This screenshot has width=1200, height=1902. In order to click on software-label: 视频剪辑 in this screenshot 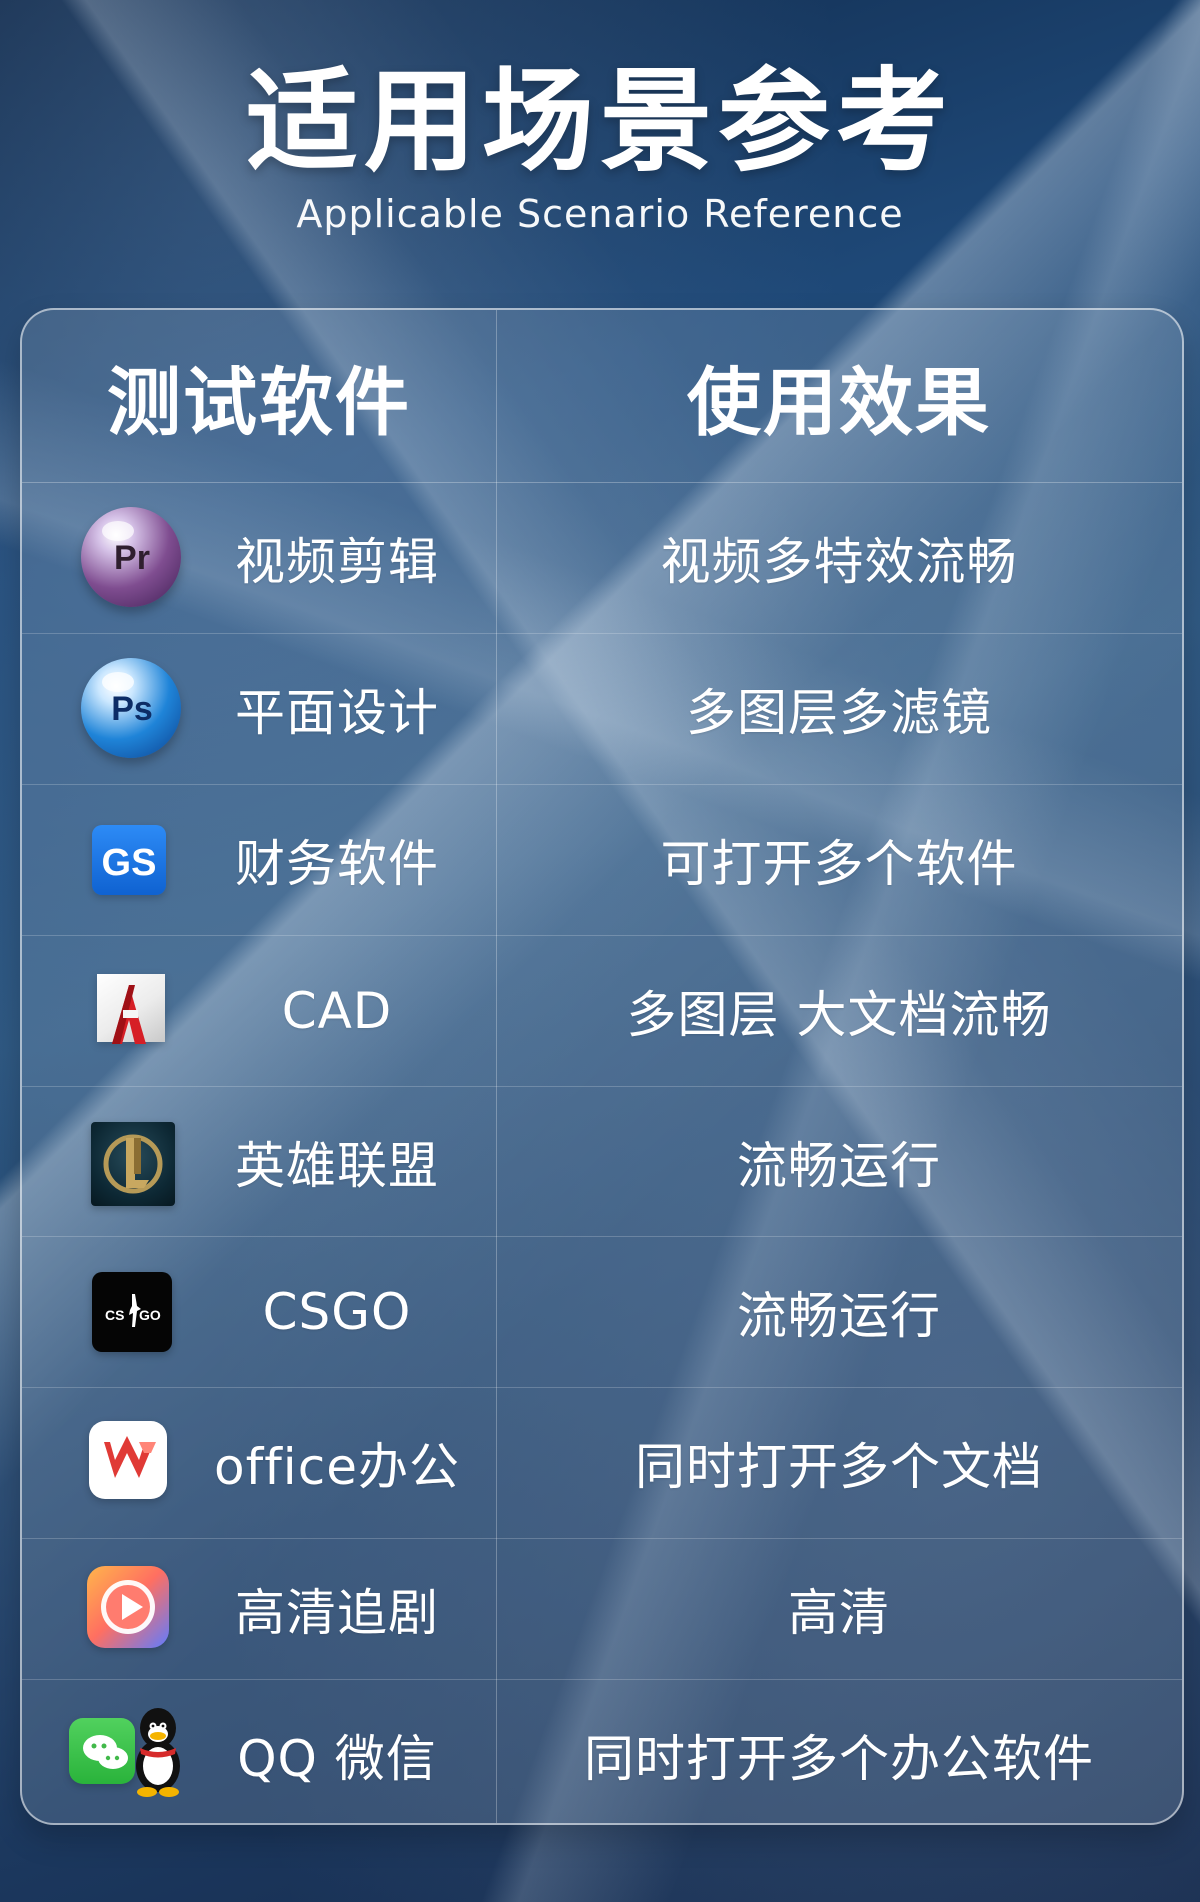, I will do `click(337, 561)`.